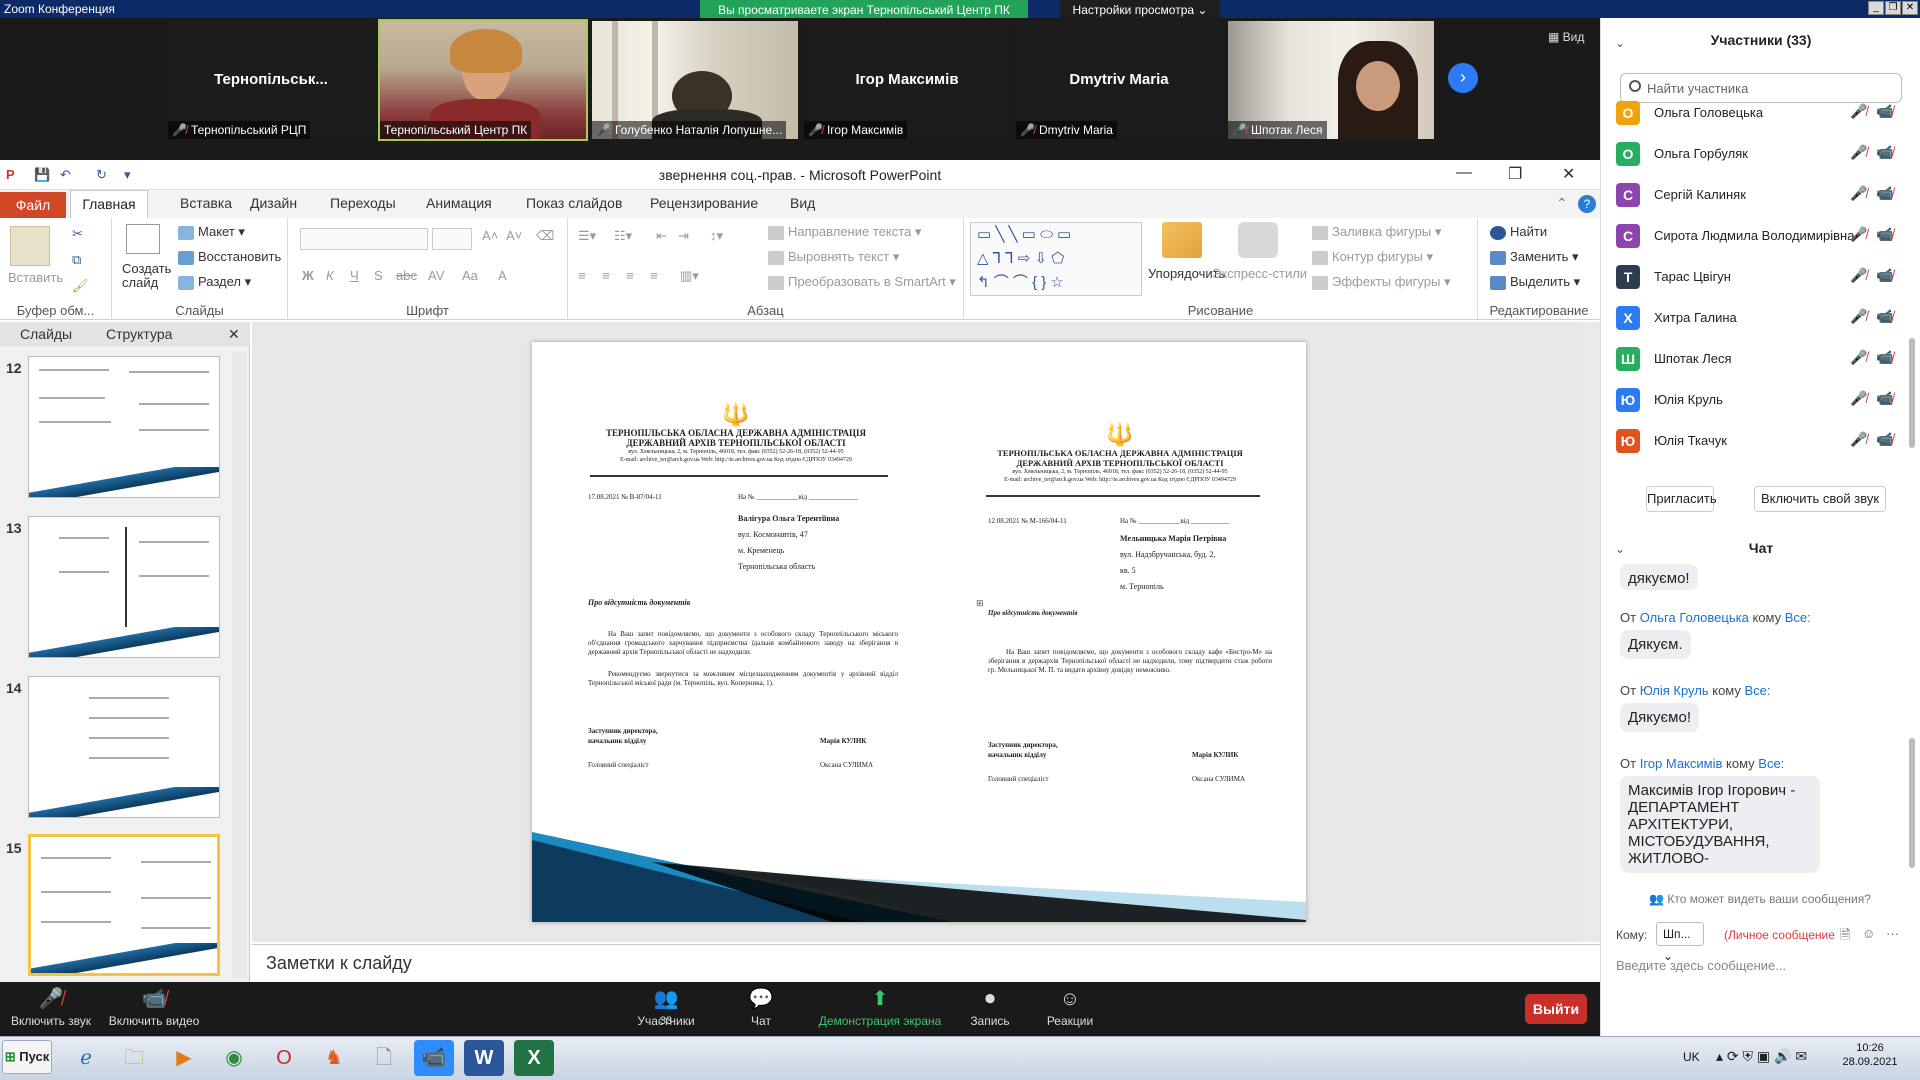 Image resolution: width=1920 pixels, height=1080 pixels. What do you see at coordinates (30, 246) in the screenshot?
I see `paste-icon` at bounding box center [30, 246].